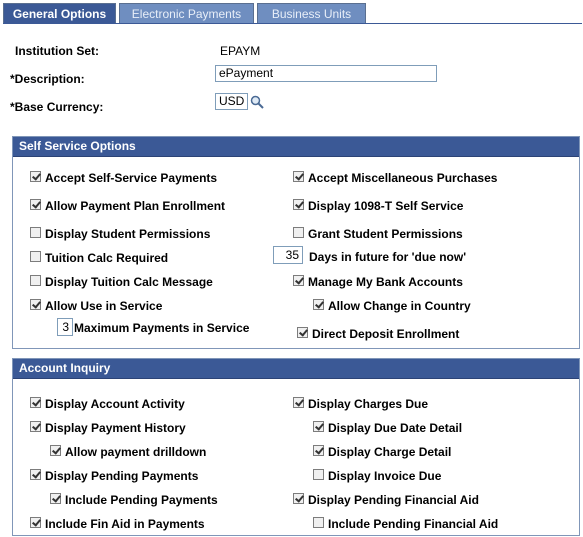 The image size is (583, 537). I want to click on checkbox-label: Allow Use in Service, so click(104, 305).